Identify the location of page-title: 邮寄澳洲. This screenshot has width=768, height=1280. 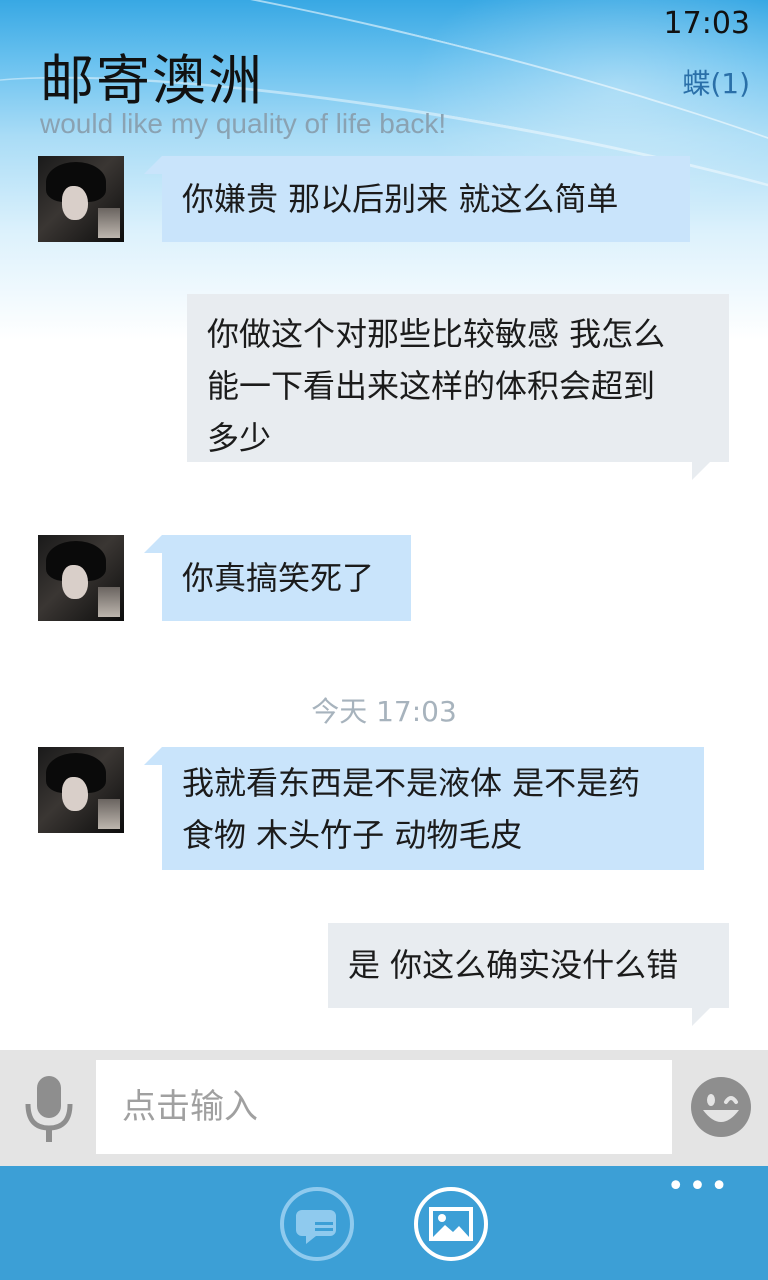
(152, 80).